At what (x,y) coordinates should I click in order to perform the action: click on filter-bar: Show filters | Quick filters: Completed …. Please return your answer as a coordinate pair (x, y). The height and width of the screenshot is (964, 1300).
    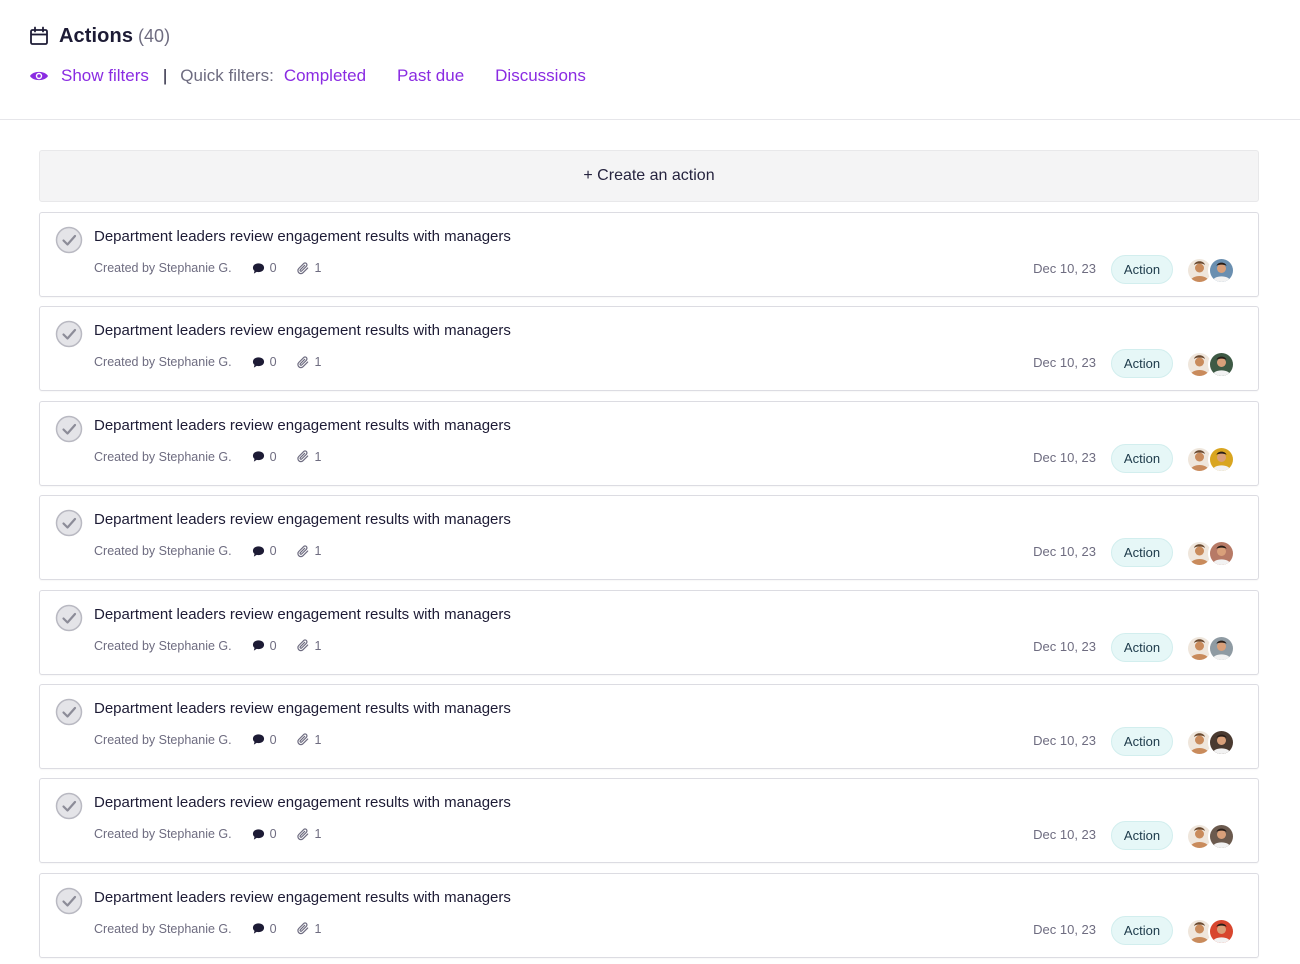
    Looking at the image, I should click on (307, 76).